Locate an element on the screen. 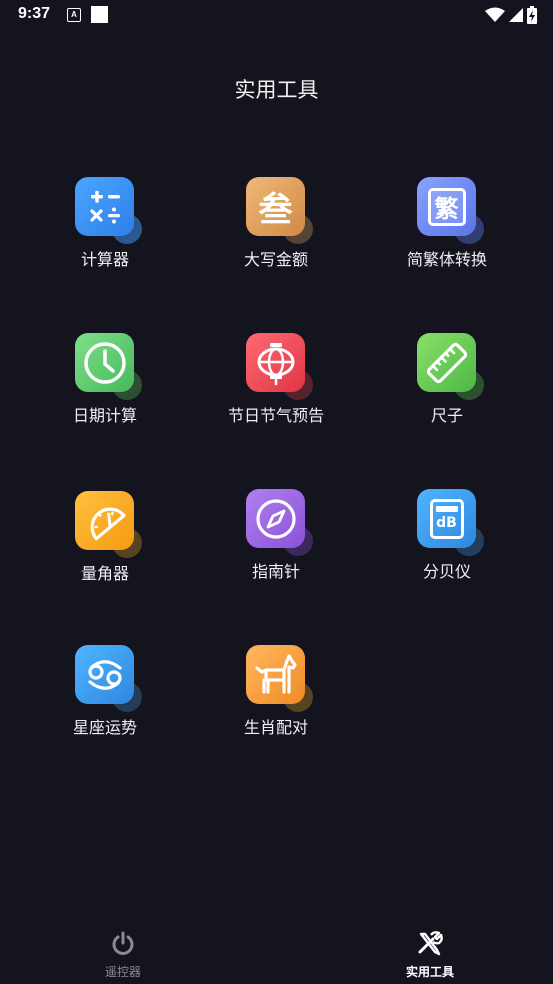 The image size is (553, 984). tool-zodiac-match-icon-wrap is located at coordinates (281, 680).